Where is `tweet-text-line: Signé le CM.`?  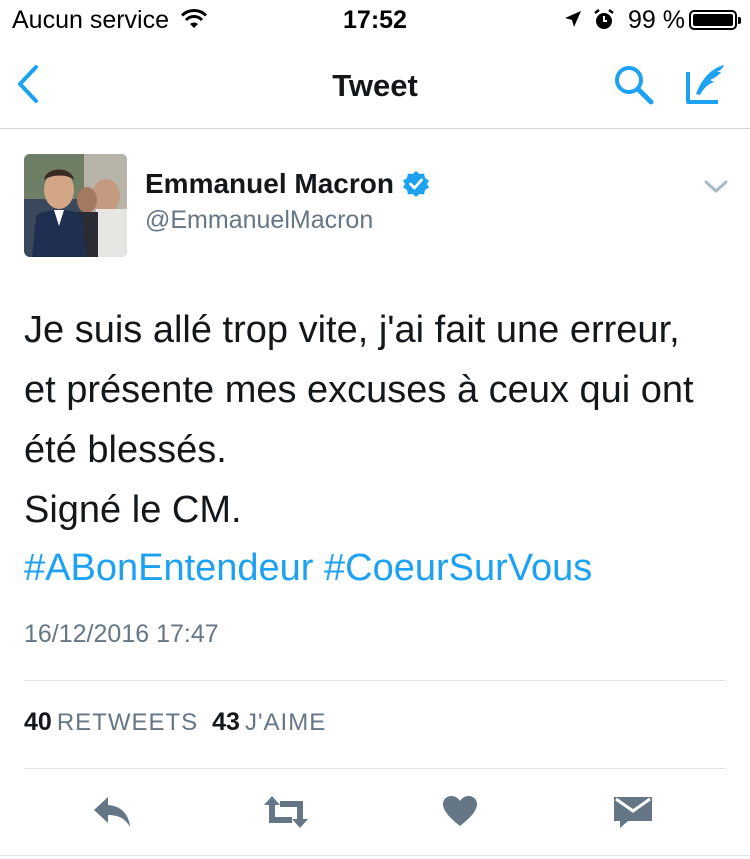
tweet-text-line: Signé le CM. is located at coordinates (133, 510).